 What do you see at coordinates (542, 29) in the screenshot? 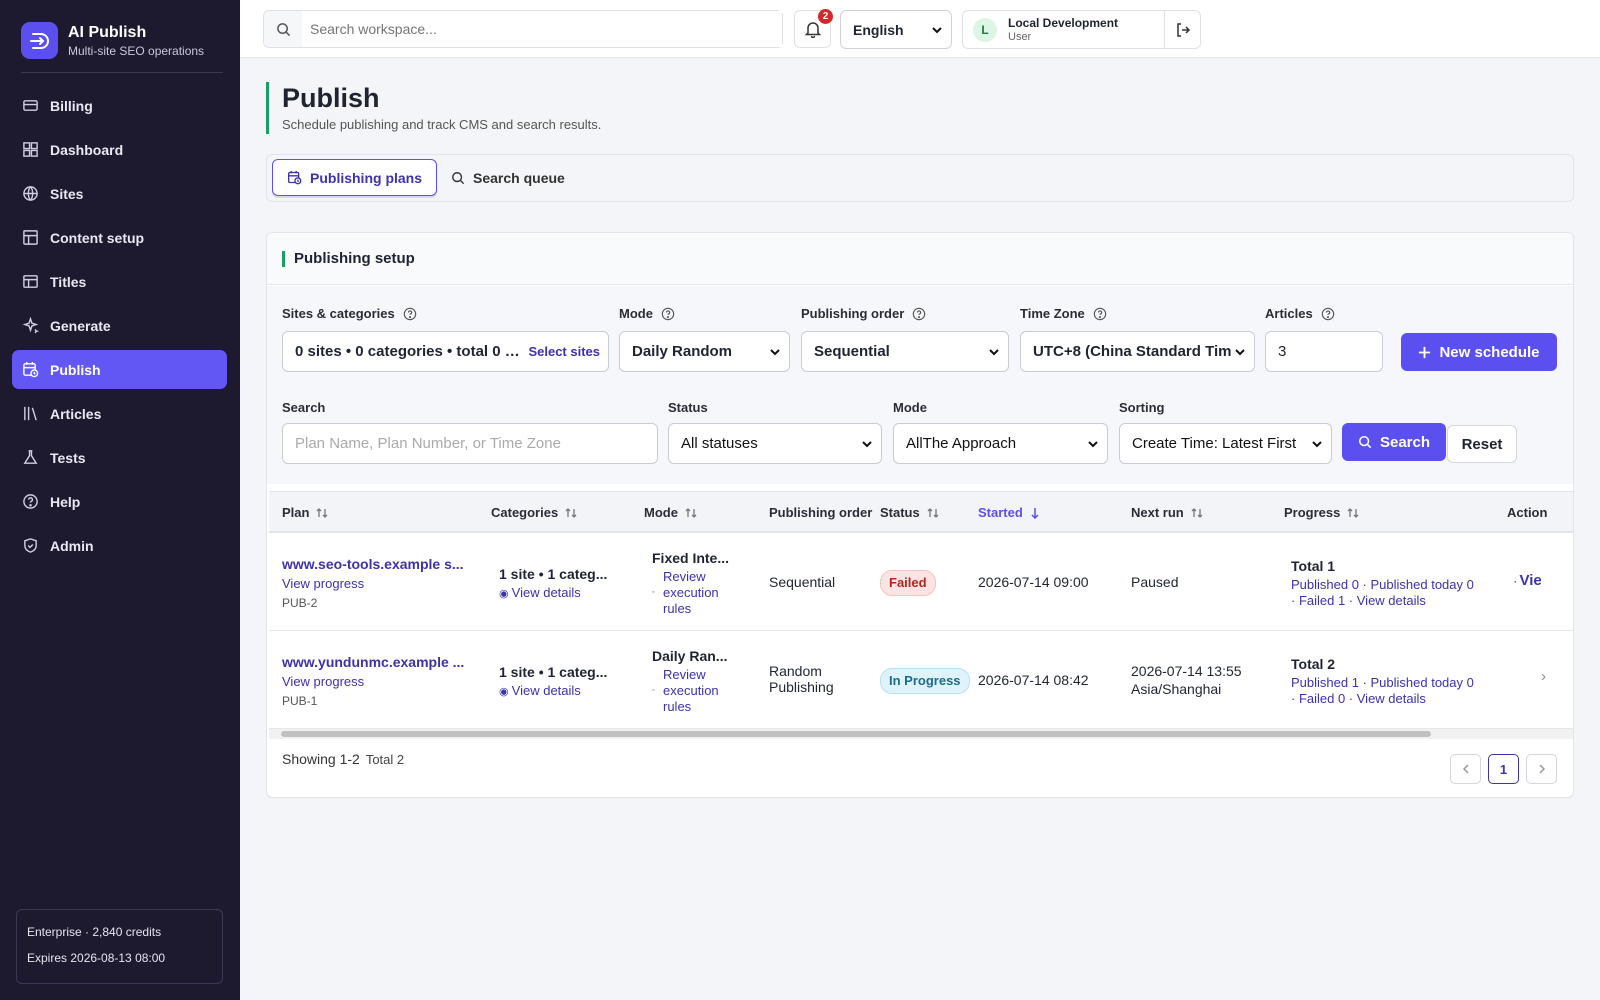
I see `search-input` at bounding box center [542, 29].